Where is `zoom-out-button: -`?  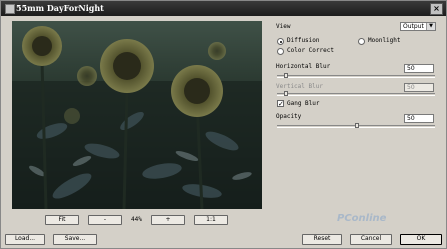 zoom-out-button: - is located at coordinates (105, 220).